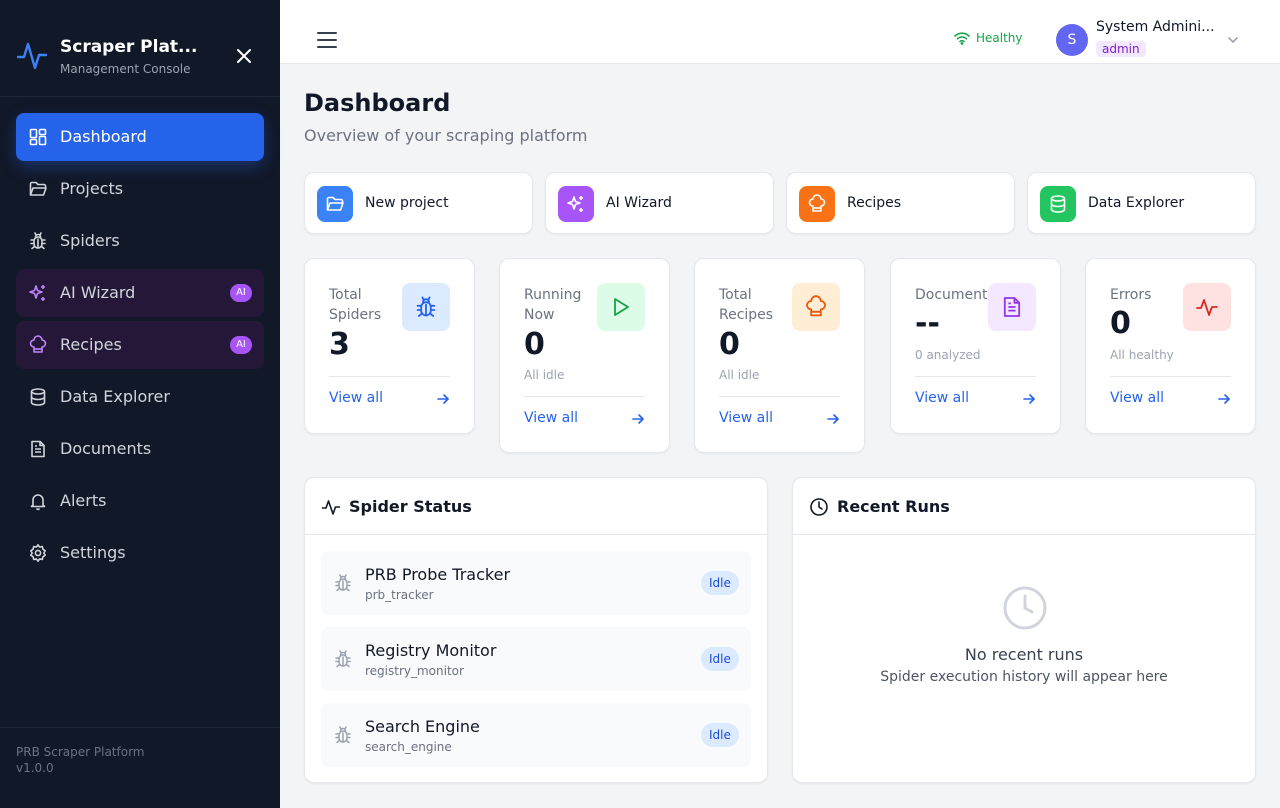 The image size is (1280, 808). I want to click on quick-action-label: Recipes, so click(874, 203).